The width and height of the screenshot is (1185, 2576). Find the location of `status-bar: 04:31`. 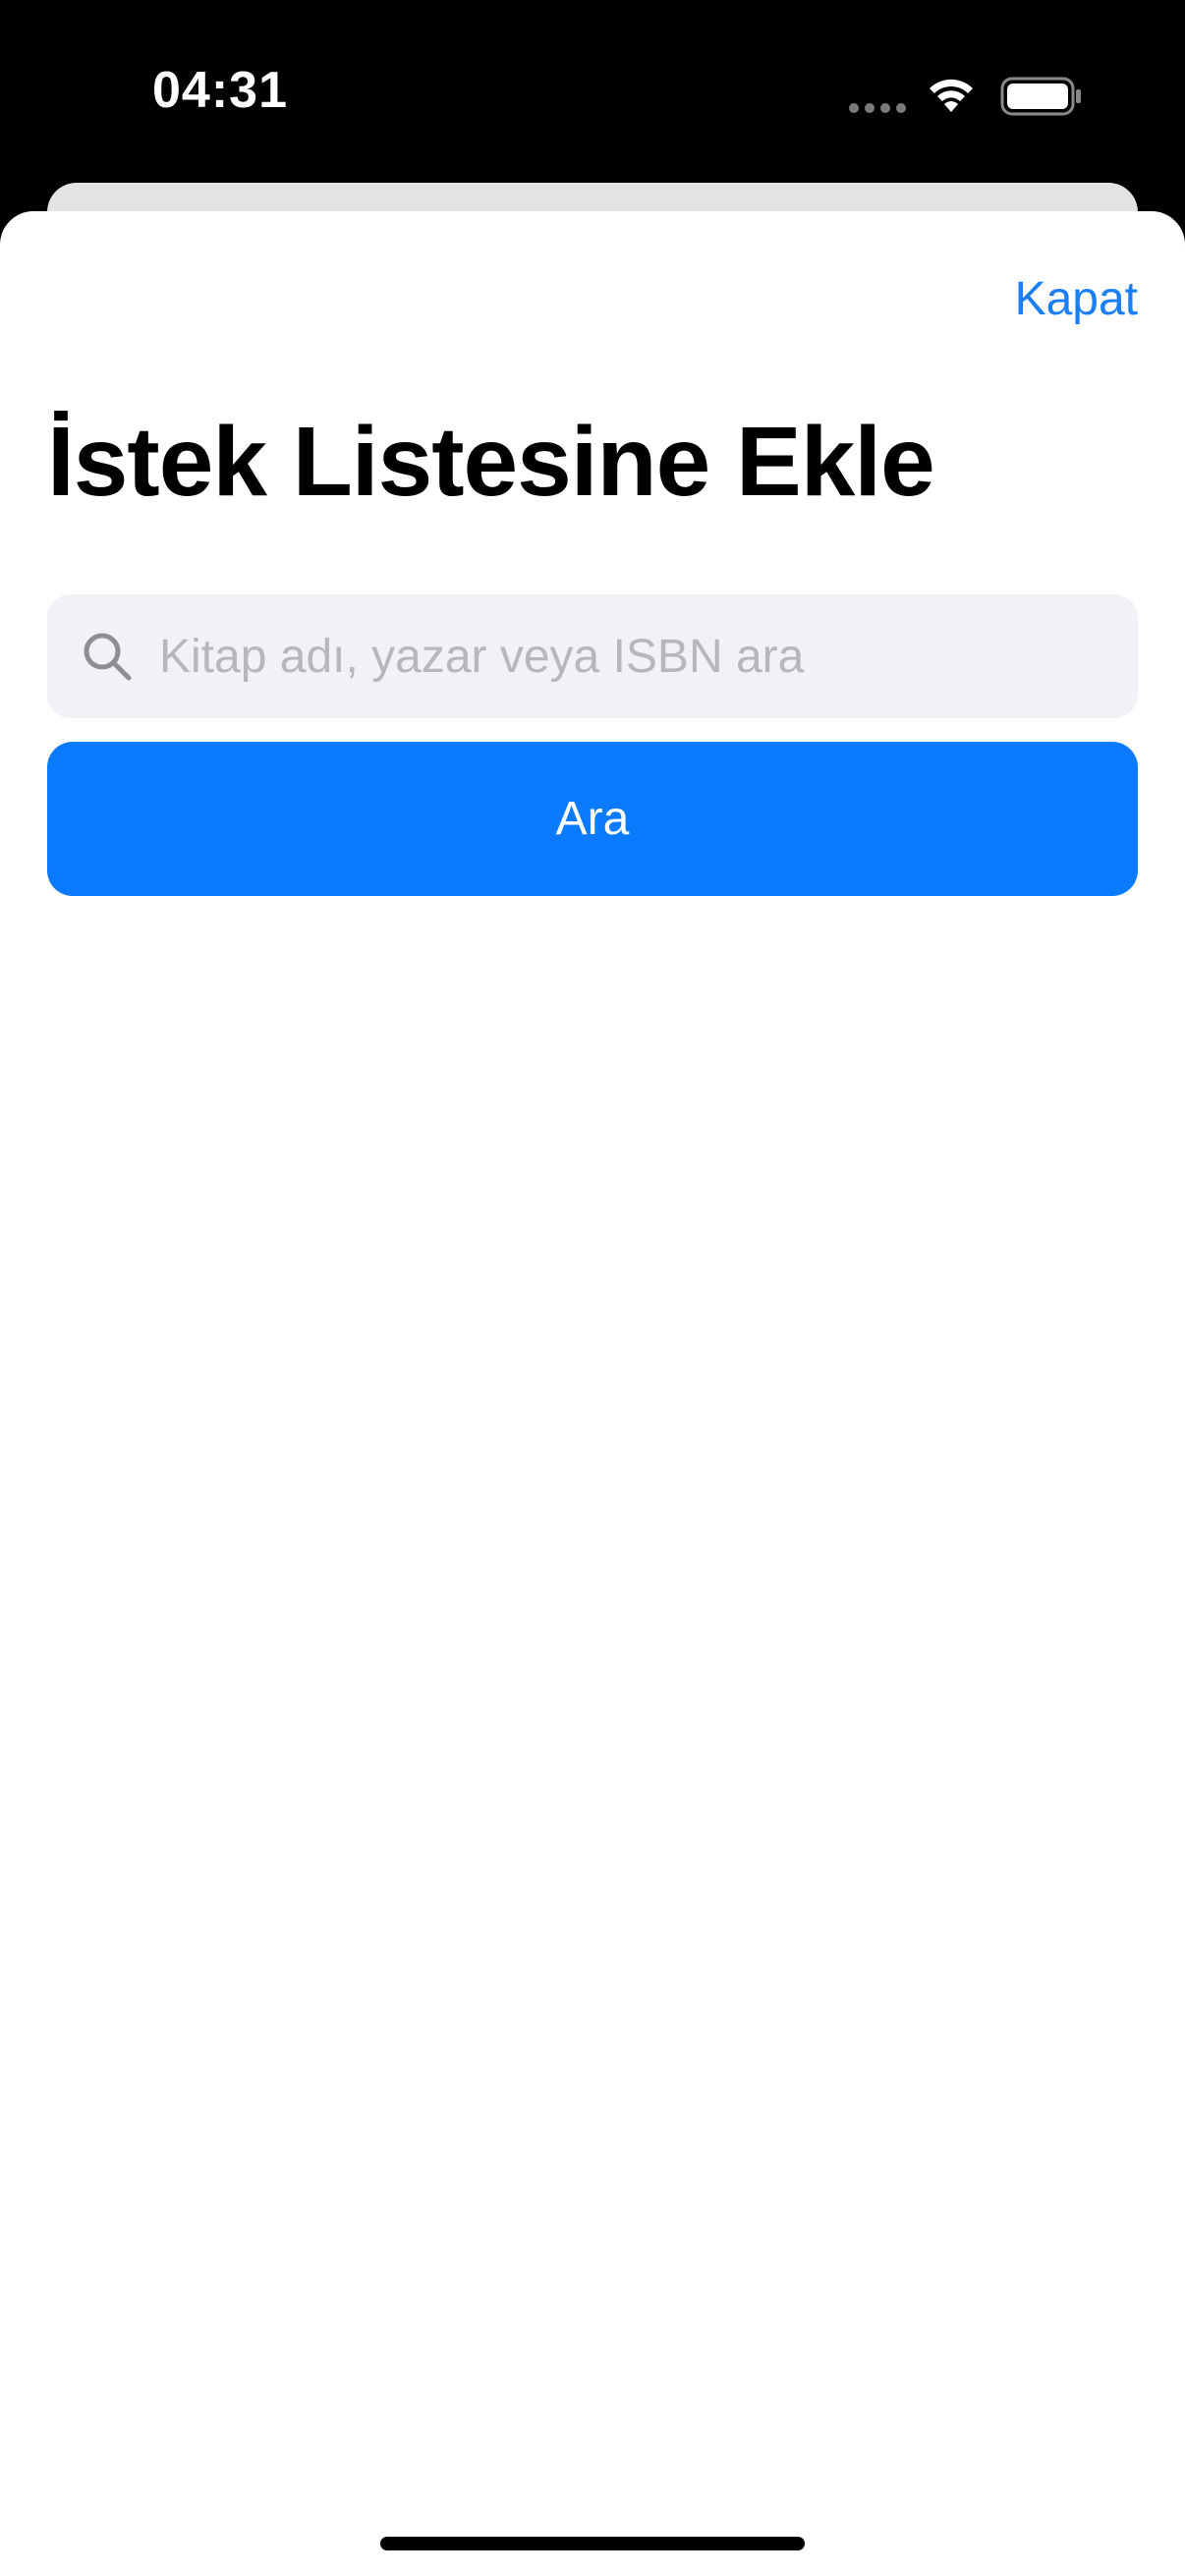

status-bar: 04:31 is located at coordinates (592, 93).